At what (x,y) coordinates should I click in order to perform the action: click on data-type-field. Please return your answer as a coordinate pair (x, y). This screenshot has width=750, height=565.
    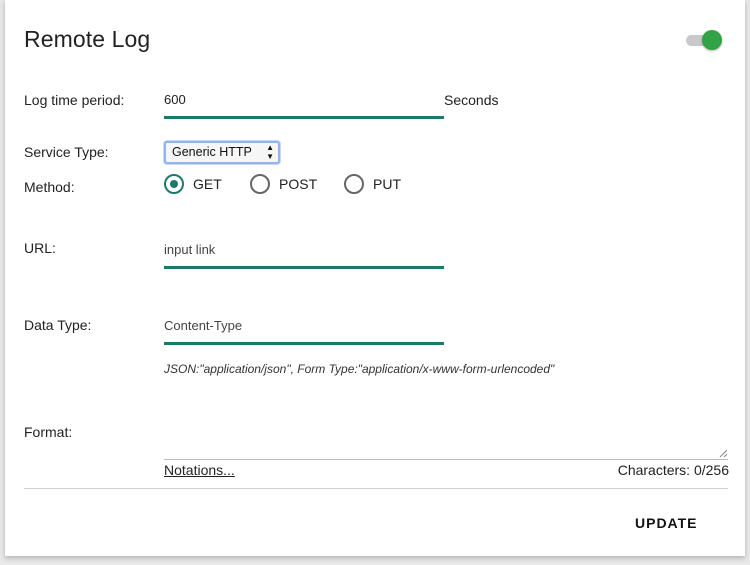
    Looking at the image, I should click on (304, 329).